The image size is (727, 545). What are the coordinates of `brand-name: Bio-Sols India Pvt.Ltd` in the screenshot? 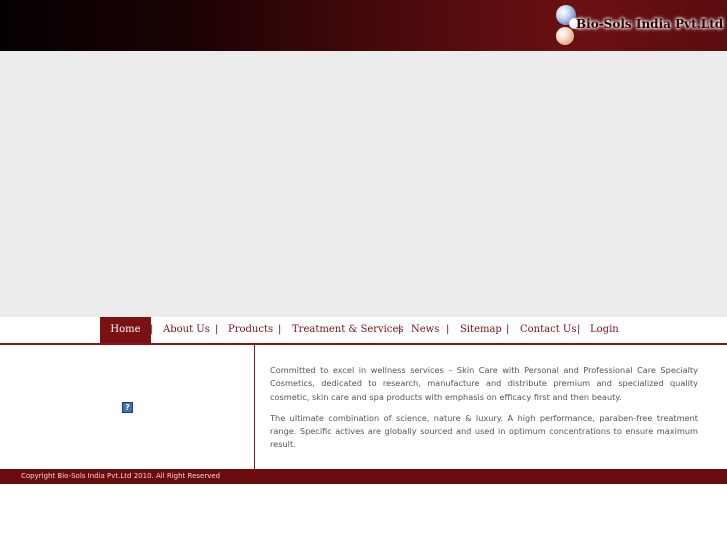 It's located at (650, 24).